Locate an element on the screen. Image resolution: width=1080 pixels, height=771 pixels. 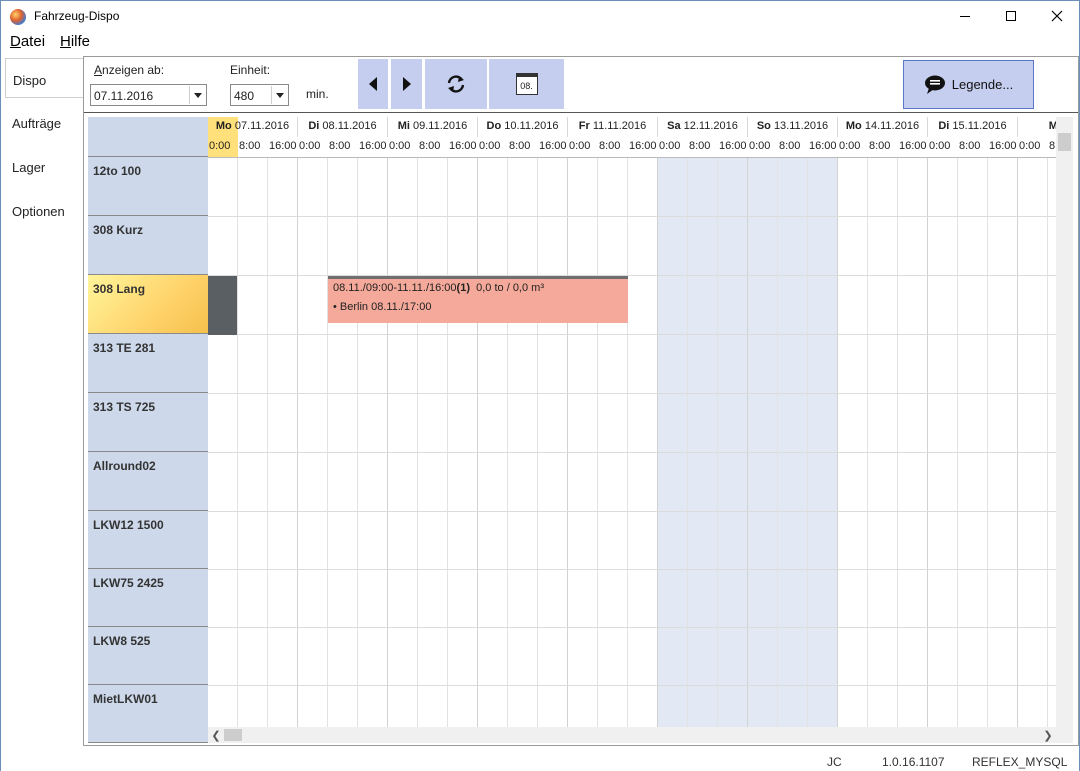
nav-tab-dispo: Dispo is located at coordinates (44, 78).